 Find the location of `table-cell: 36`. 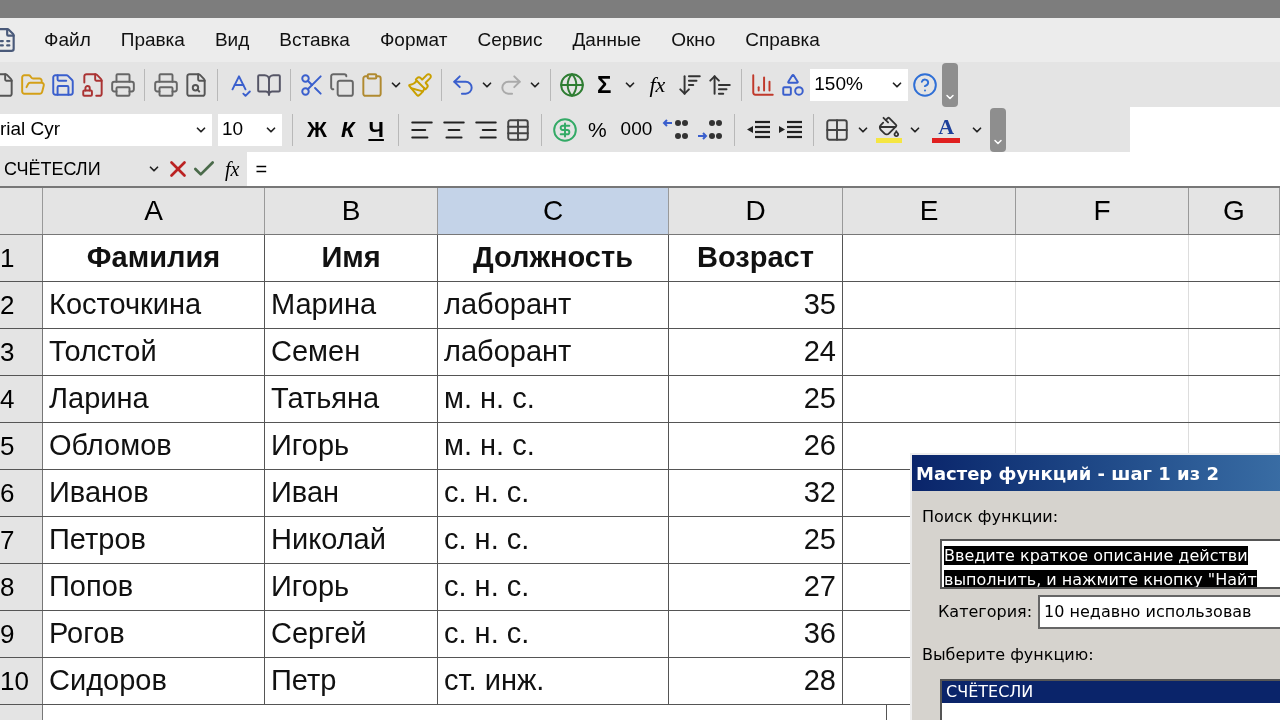

table-cell: 36 is located at coordinates (756, 634).